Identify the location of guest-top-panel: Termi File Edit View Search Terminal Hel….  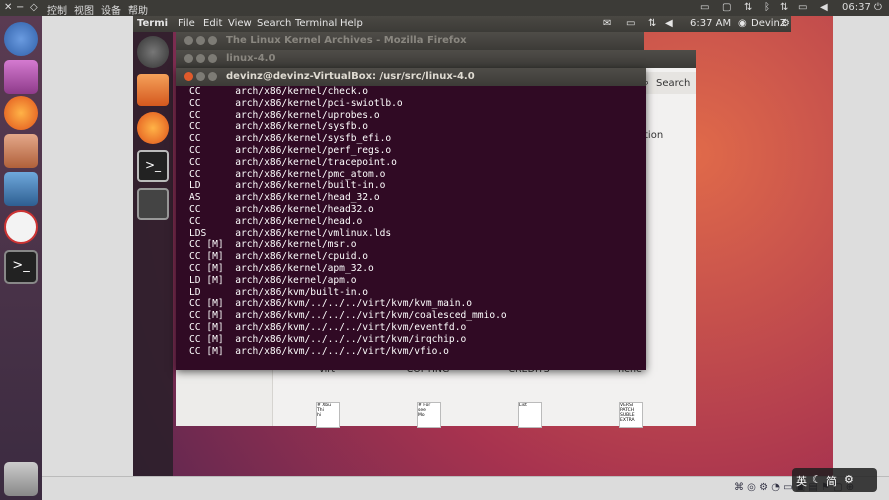
(462, 24).